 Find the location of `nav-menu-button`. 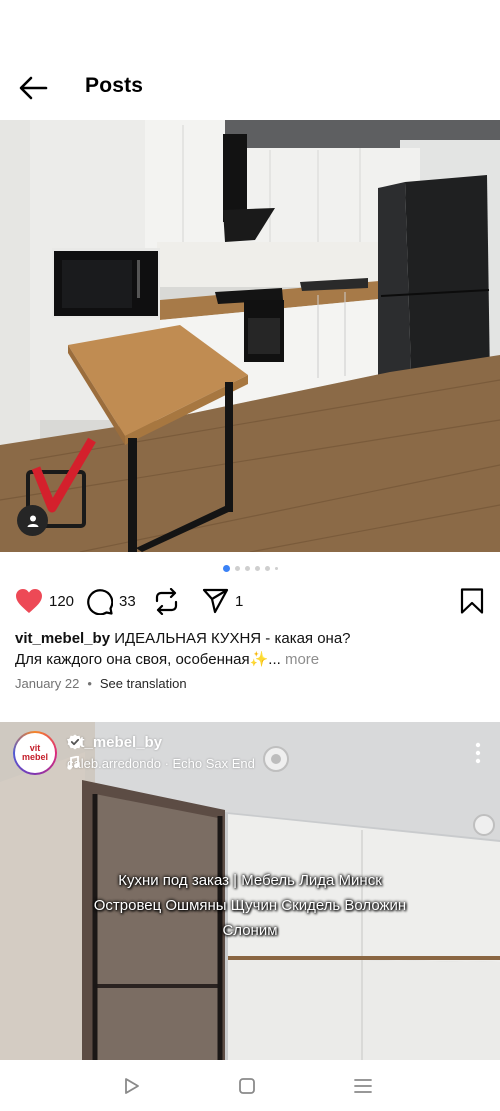

nav-menu-button is located at coordinates (363, 1086).